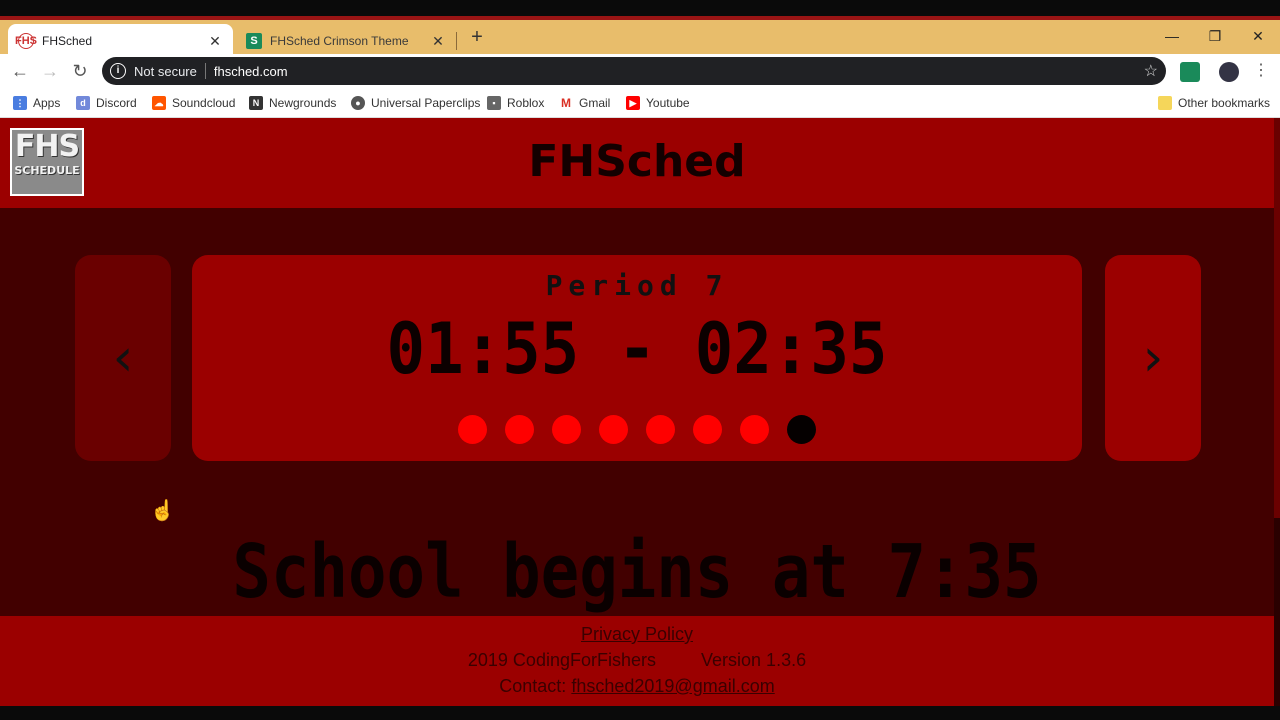 The image size is (1280, 720). I want to click on newgrounds-icon: N, so click(256, 103).